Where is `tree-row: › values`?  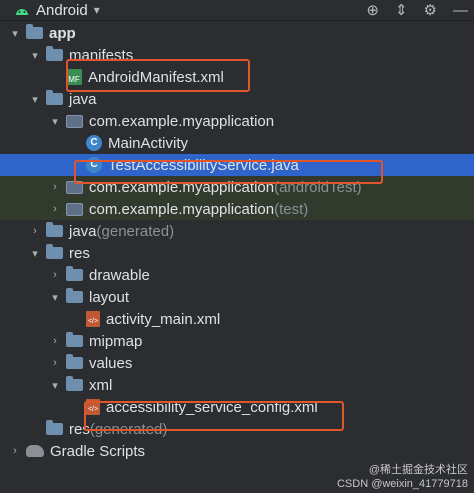 tree-row: › values is located at coordinates (237, 363).